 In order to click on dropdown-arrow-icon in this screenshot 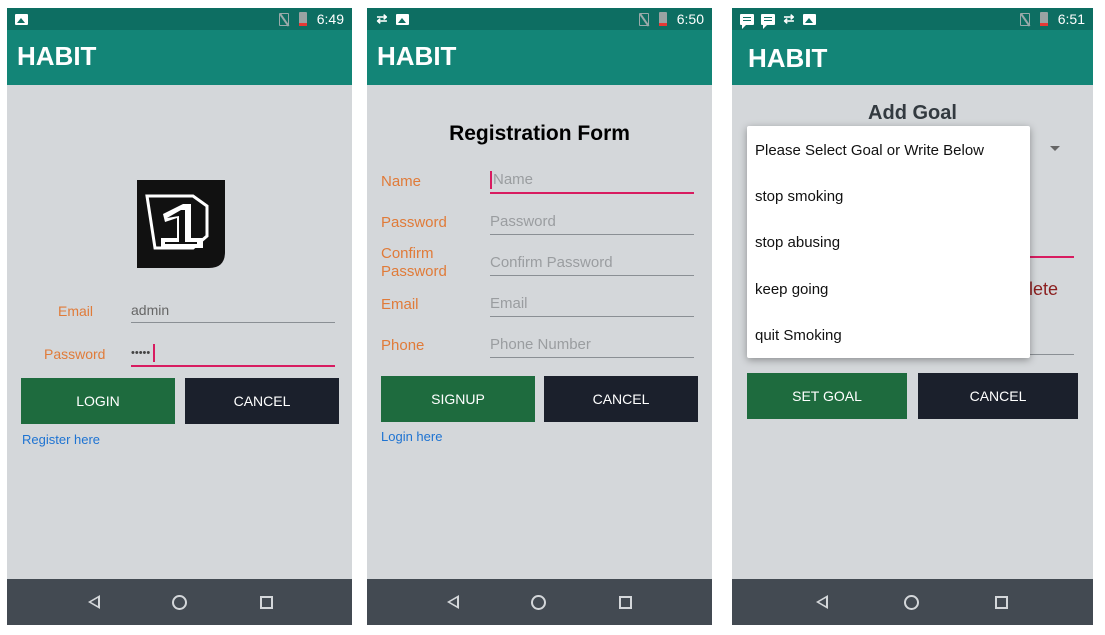, I will do `click(1055, 148)`.